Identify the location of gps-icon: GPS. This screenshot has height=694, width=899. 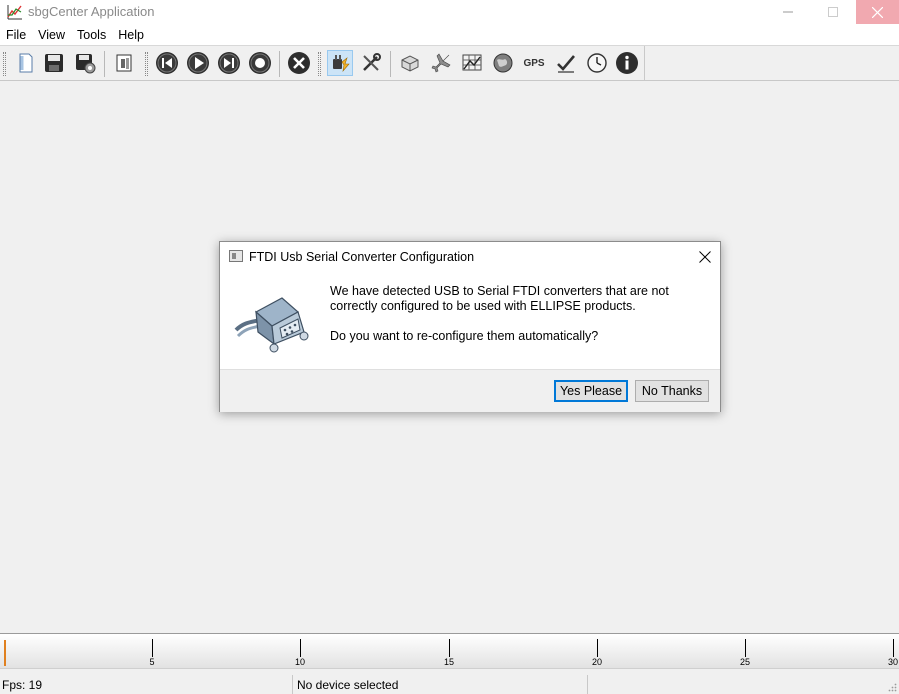
(534, 63).